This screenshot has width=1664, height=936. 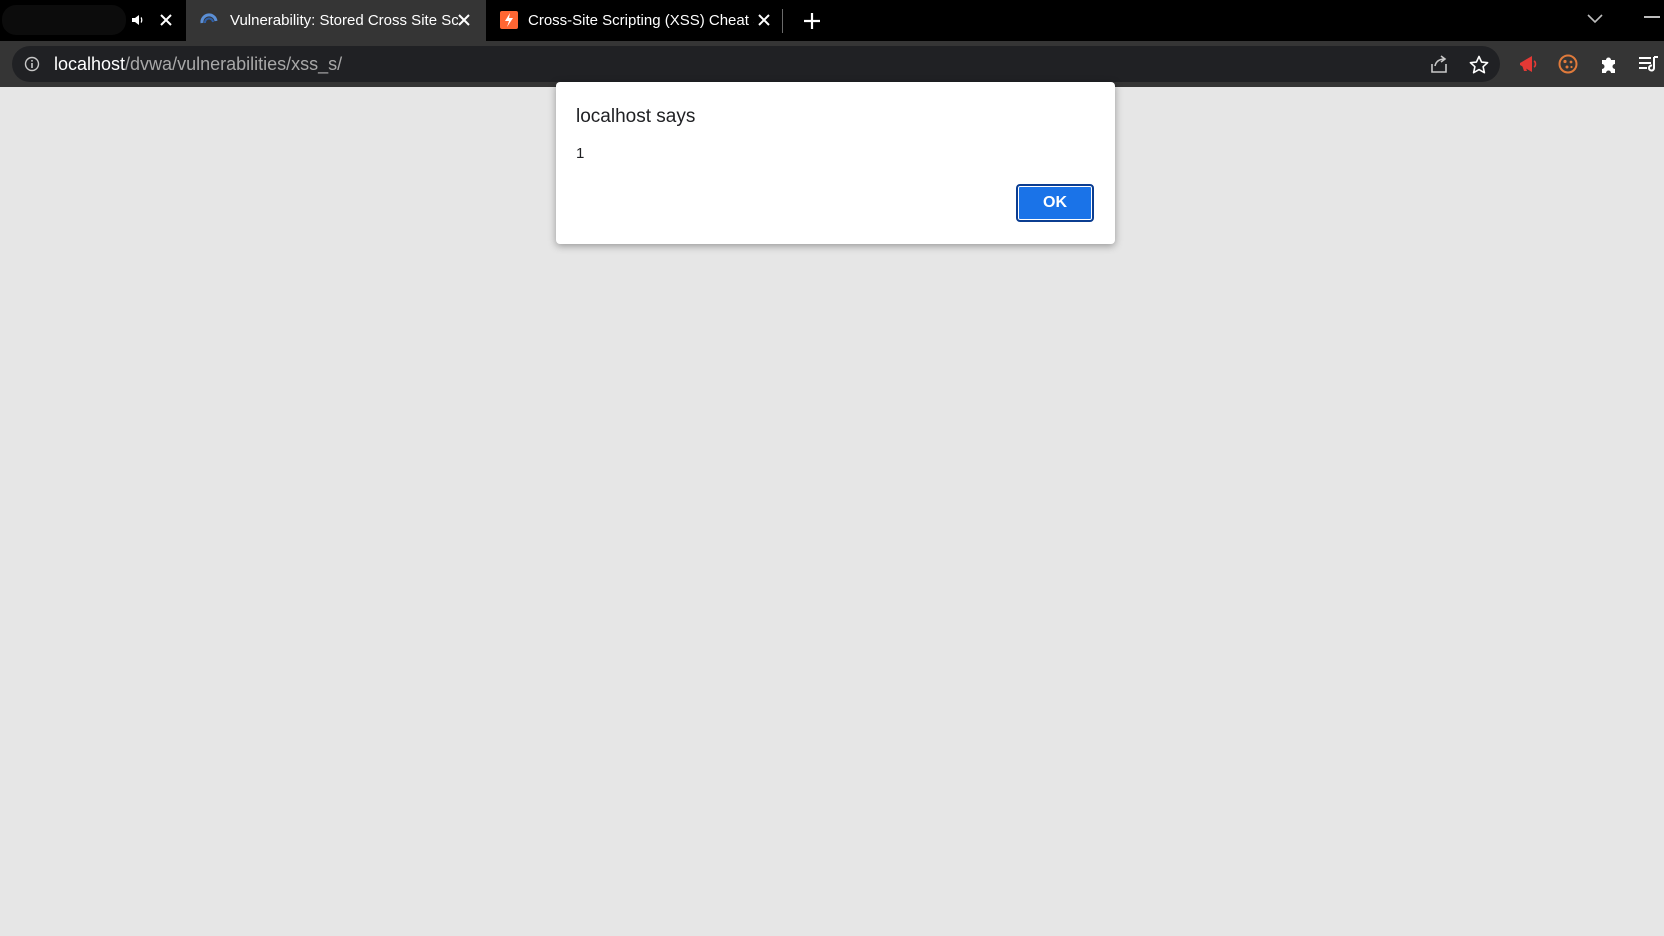 I want to click on toolbar: localhost/dvwa/vulnerabilities/xss_s/, so click(x=832, y=64).